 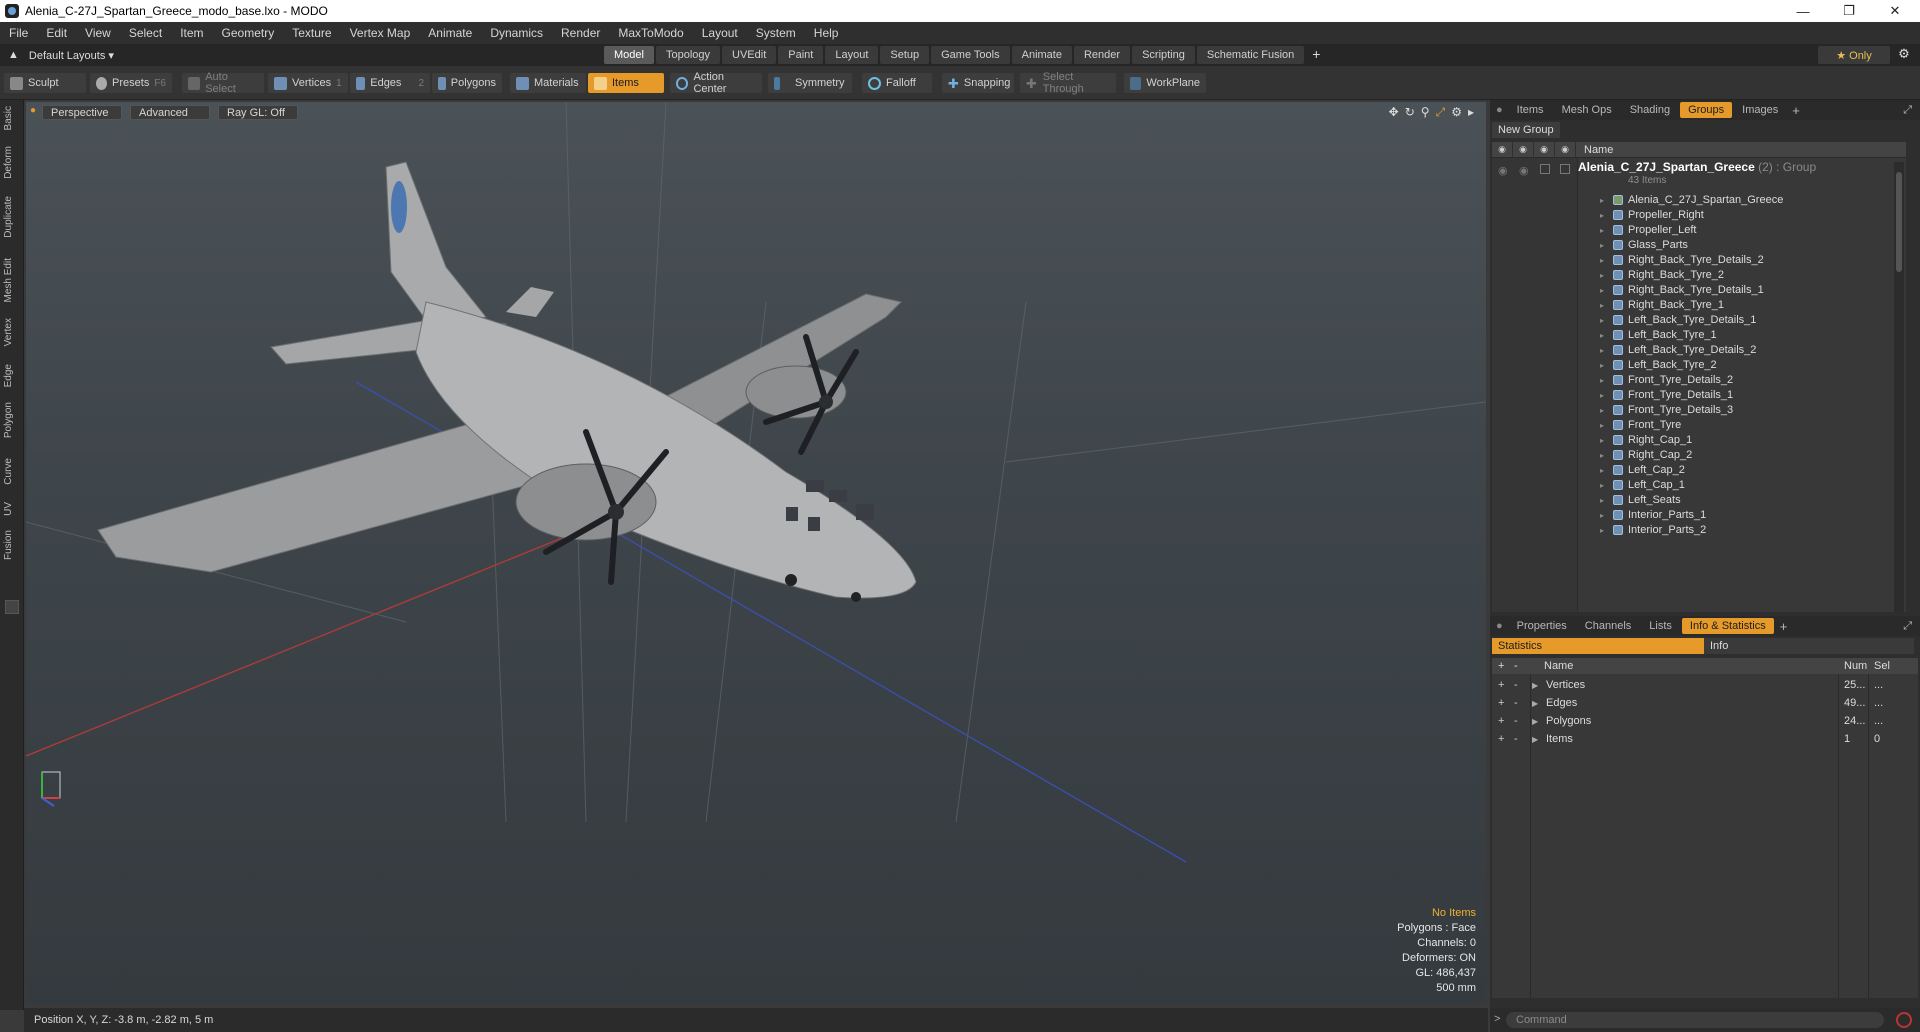 What do you see at coordinates (8, 509) in the screenshot?
I see `left-tab-uv: UV` at bounding box center [8, 509].